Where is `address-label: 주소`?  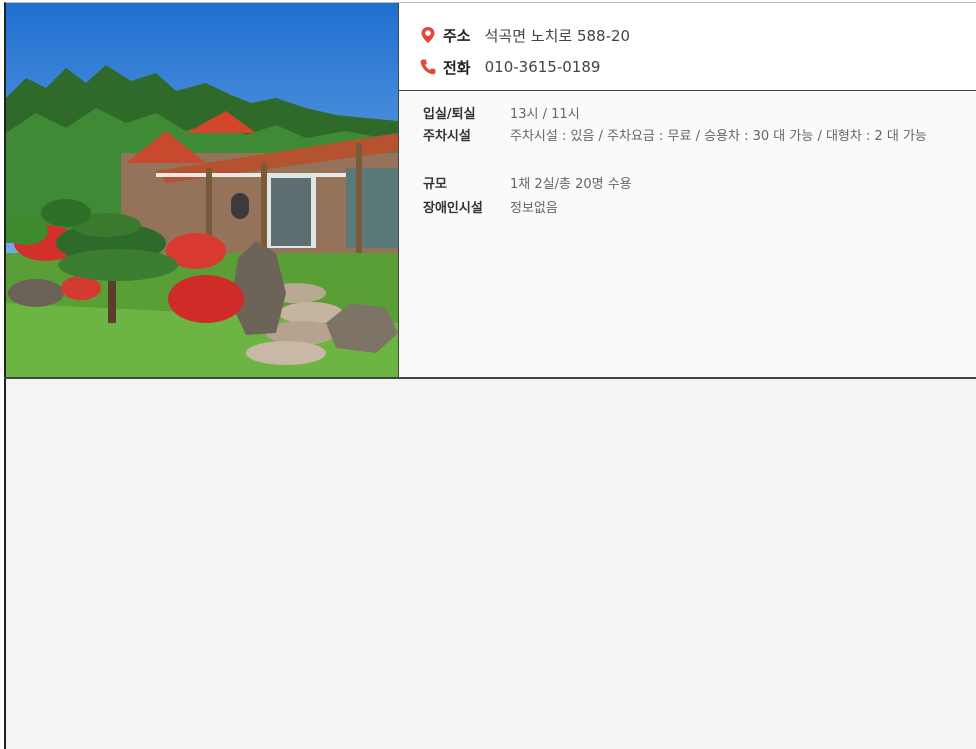 address-label: 주소 is located at coordinates (457, 35).